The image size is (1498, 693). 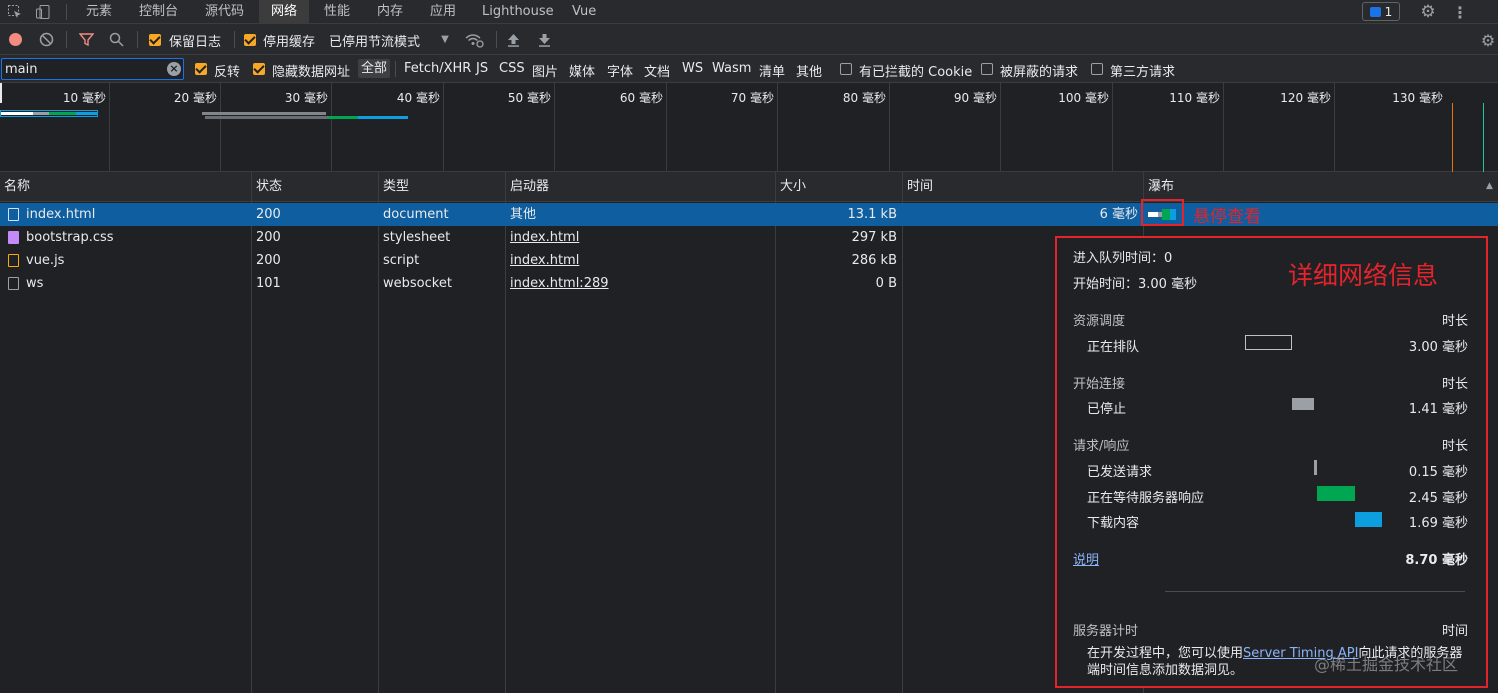 I want to click on filter-type-font: 字体, so click(x=620, y=70).